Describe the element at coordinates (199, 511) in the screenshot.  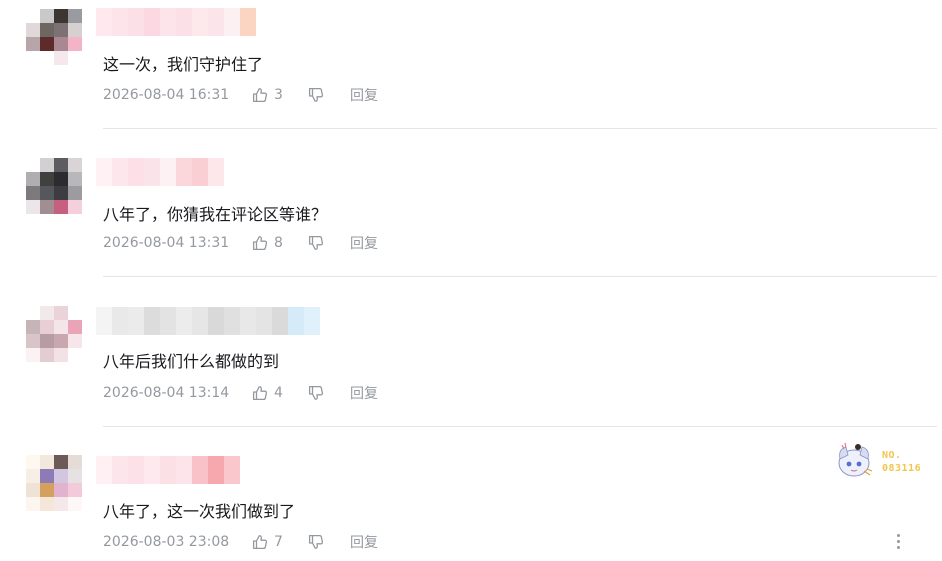
I see `comment-text: 八年了，这一次我们做到了` at that location.